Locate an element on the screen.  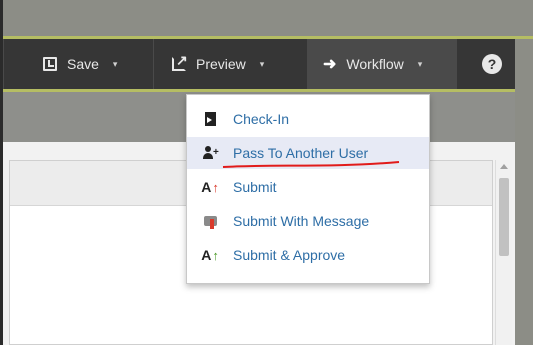
document-icon is located at coordinates (210, 119).